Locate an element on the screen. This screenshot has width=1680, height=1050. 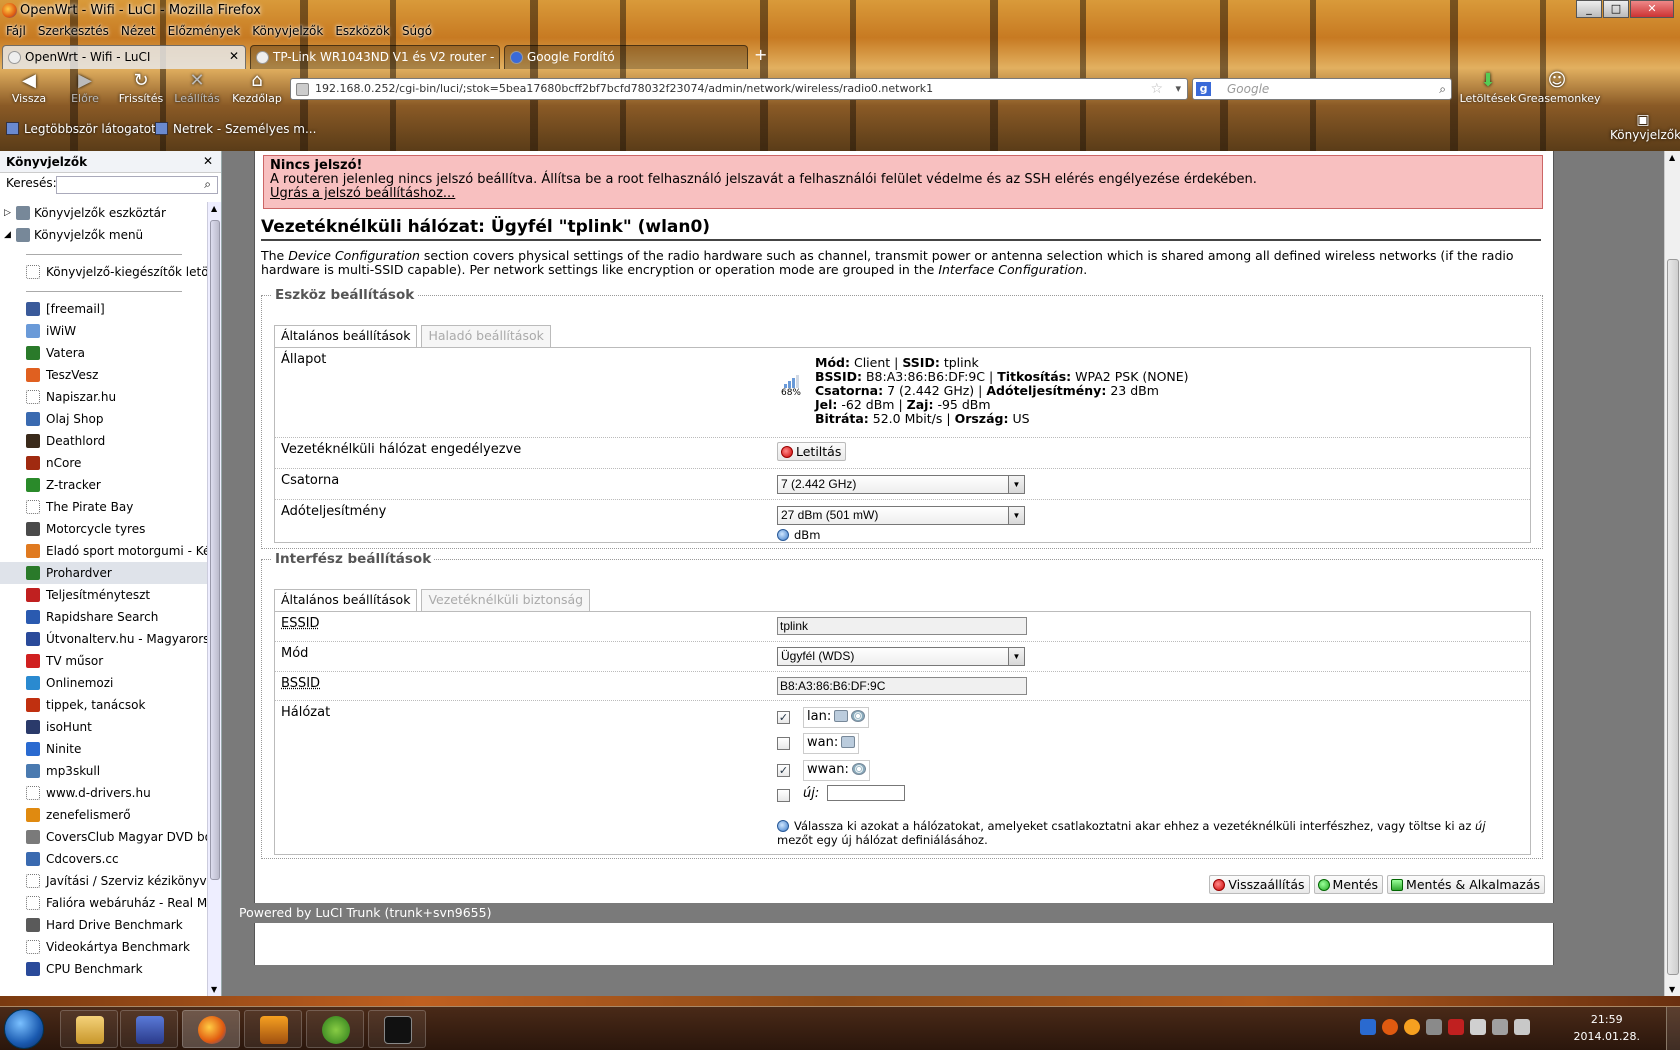
minimize-button: _ is located at coordinates (1589, 9).